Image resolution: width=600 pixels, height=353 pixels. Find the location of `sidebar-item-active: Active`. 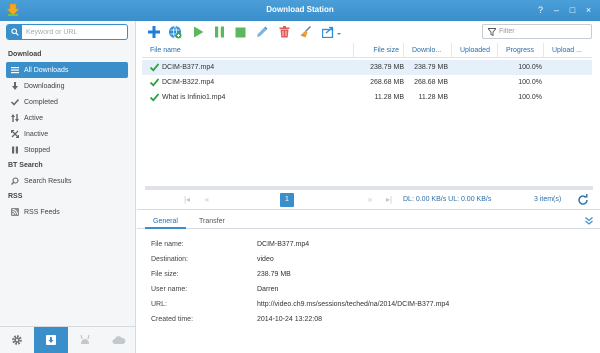

sidebar-item-active: Active is located at coordinates (67, 118).